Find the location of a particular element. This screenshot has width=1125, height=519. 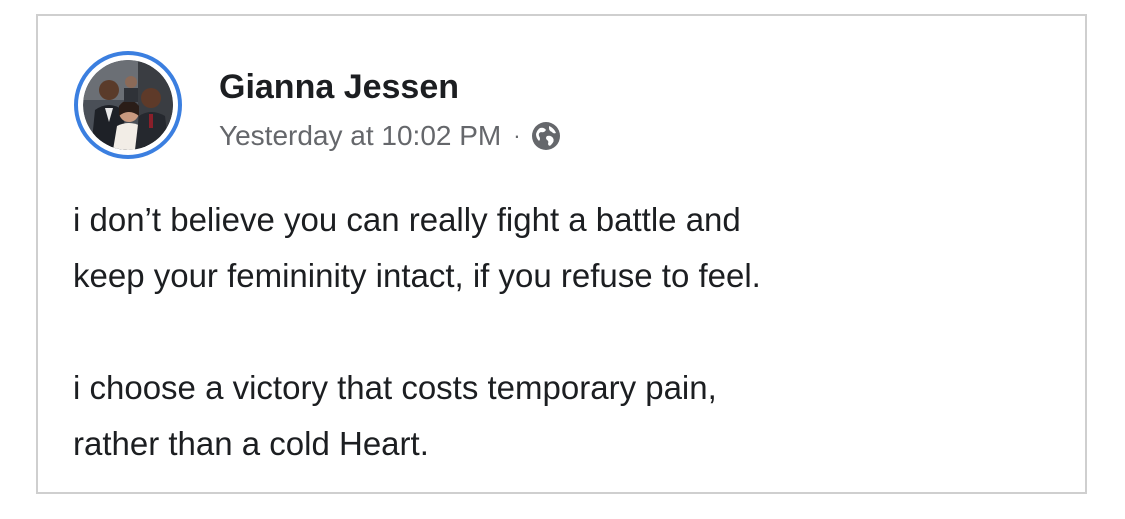

post-meta: Yesterday at 10:02 PM · is located at coordinates (390, 136).